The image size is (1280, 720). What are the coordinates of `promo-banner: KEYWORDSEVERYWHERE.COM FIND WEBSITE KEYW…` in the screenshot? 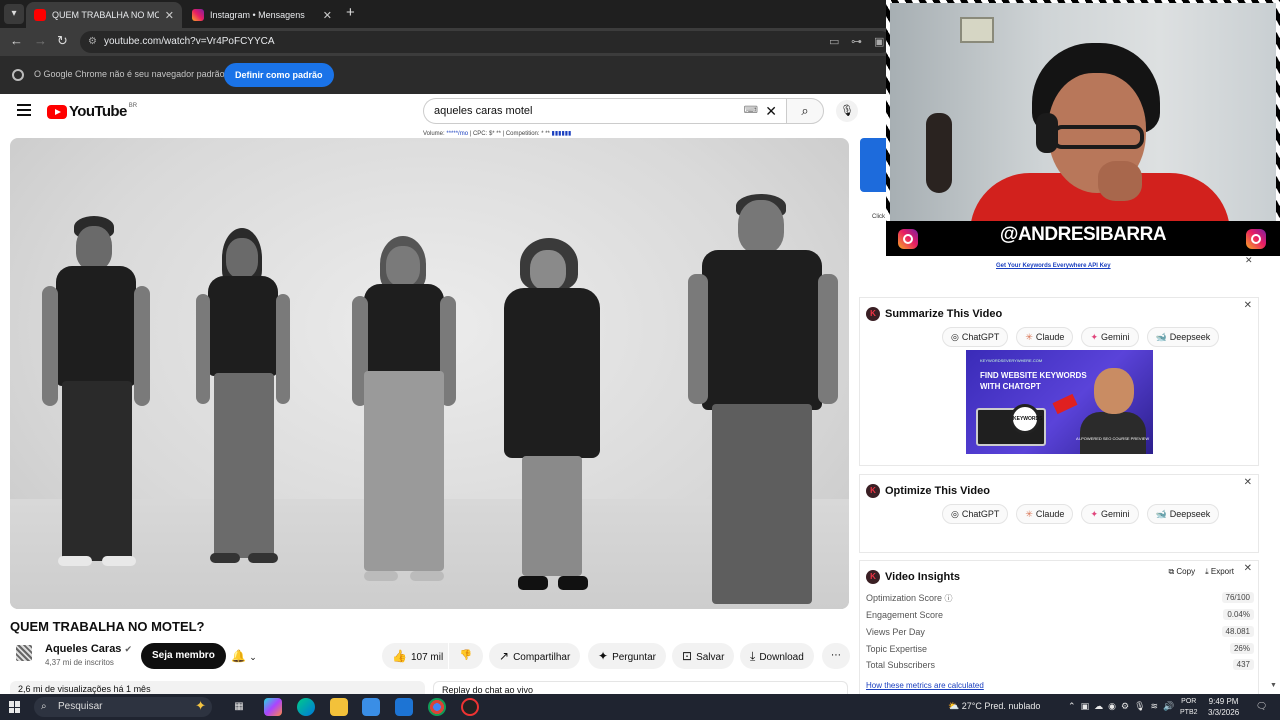 It's located at (1059, 402).